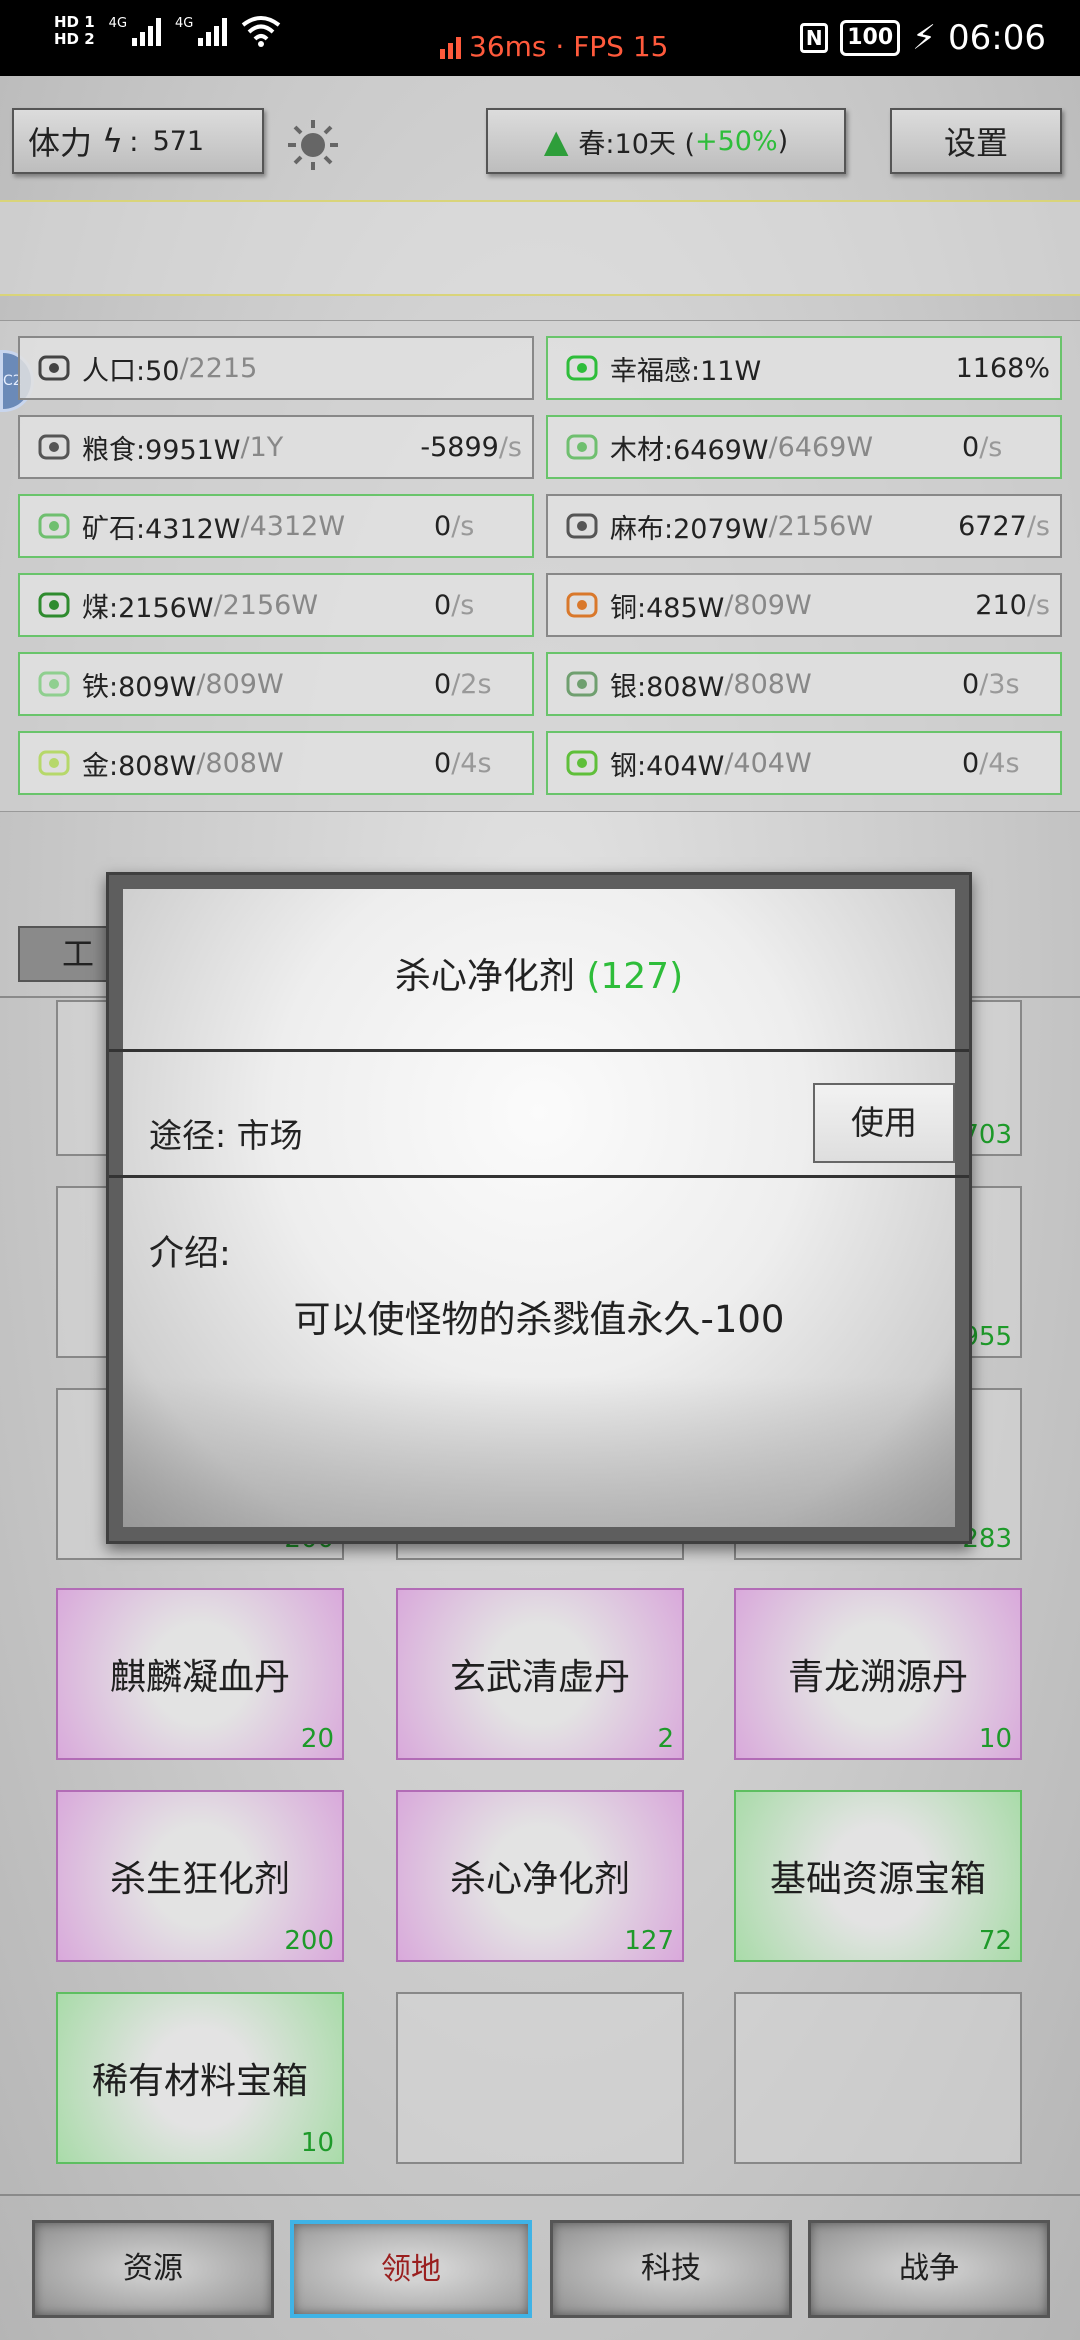  Describe the element at coordinates (582, 368) in the screenshot. I see `smile-icon` at that location.